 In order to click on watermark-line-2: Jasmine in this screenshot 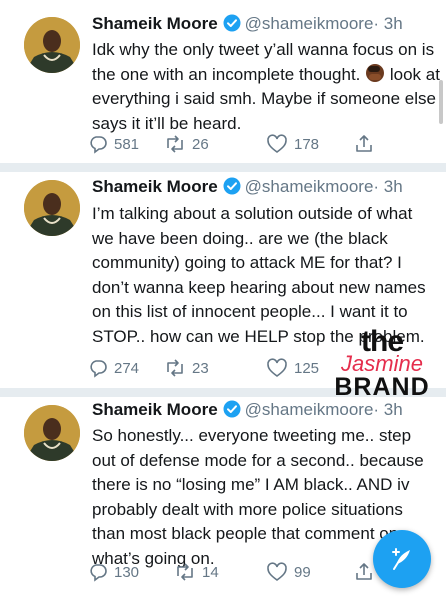, I will do `click(382, 363)`.